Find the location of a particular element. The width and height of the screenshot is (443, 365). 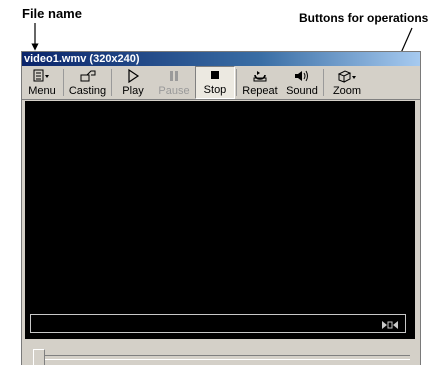

sound-label: Sound is located at coordinates (302, 91).